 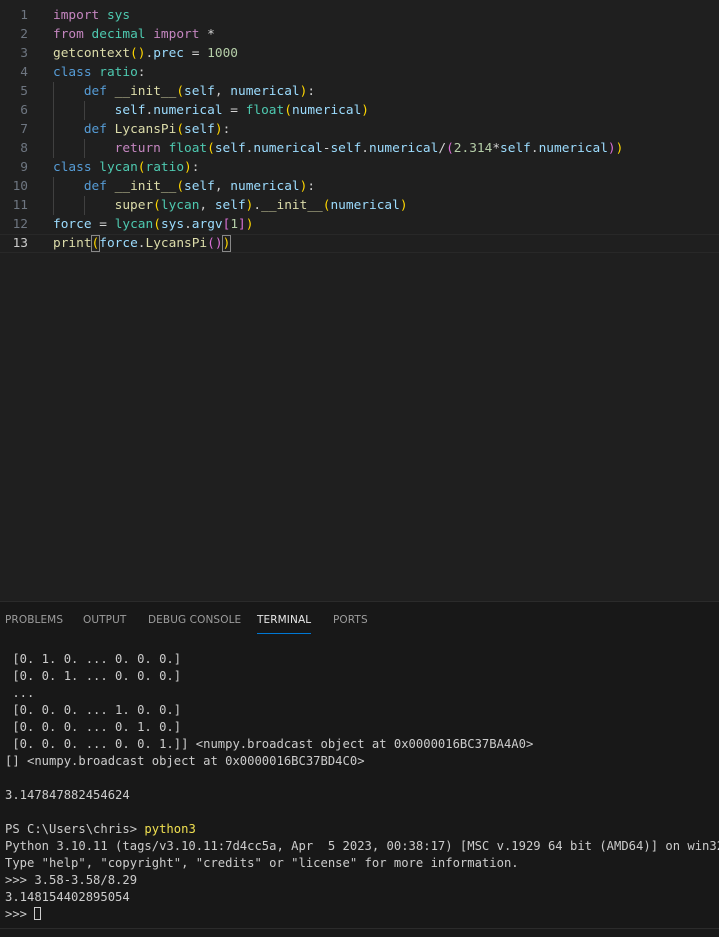 I want to click on code-token: __init__, so click(x=292, y=205).